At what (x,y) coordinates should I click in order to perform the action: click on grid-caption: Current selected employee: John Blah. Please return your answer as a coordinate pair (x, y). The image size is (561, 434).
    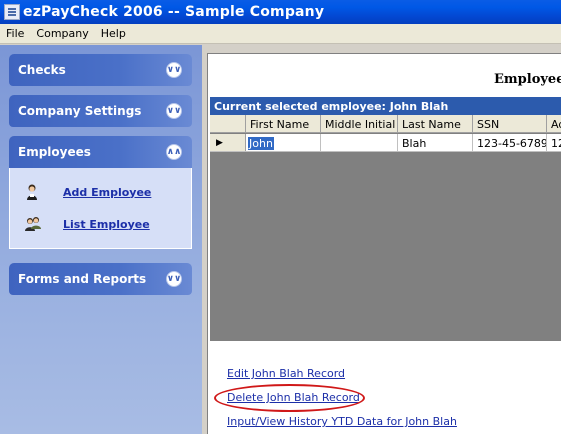
    Looking at the image, I should click on (385, 106).